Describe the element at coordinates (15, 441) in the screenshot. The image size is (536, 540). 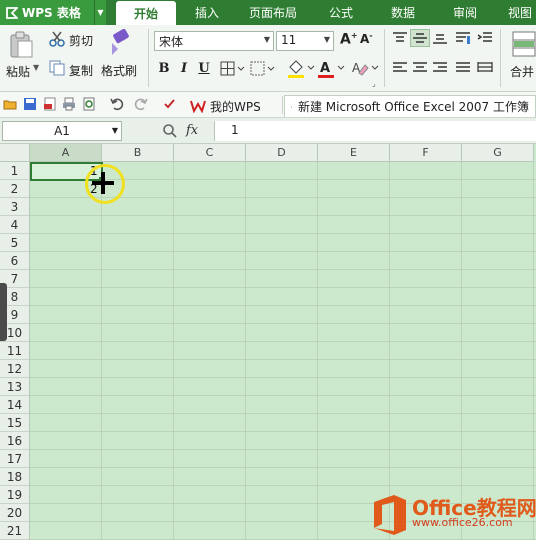
I see `row-header: 16` at that location.